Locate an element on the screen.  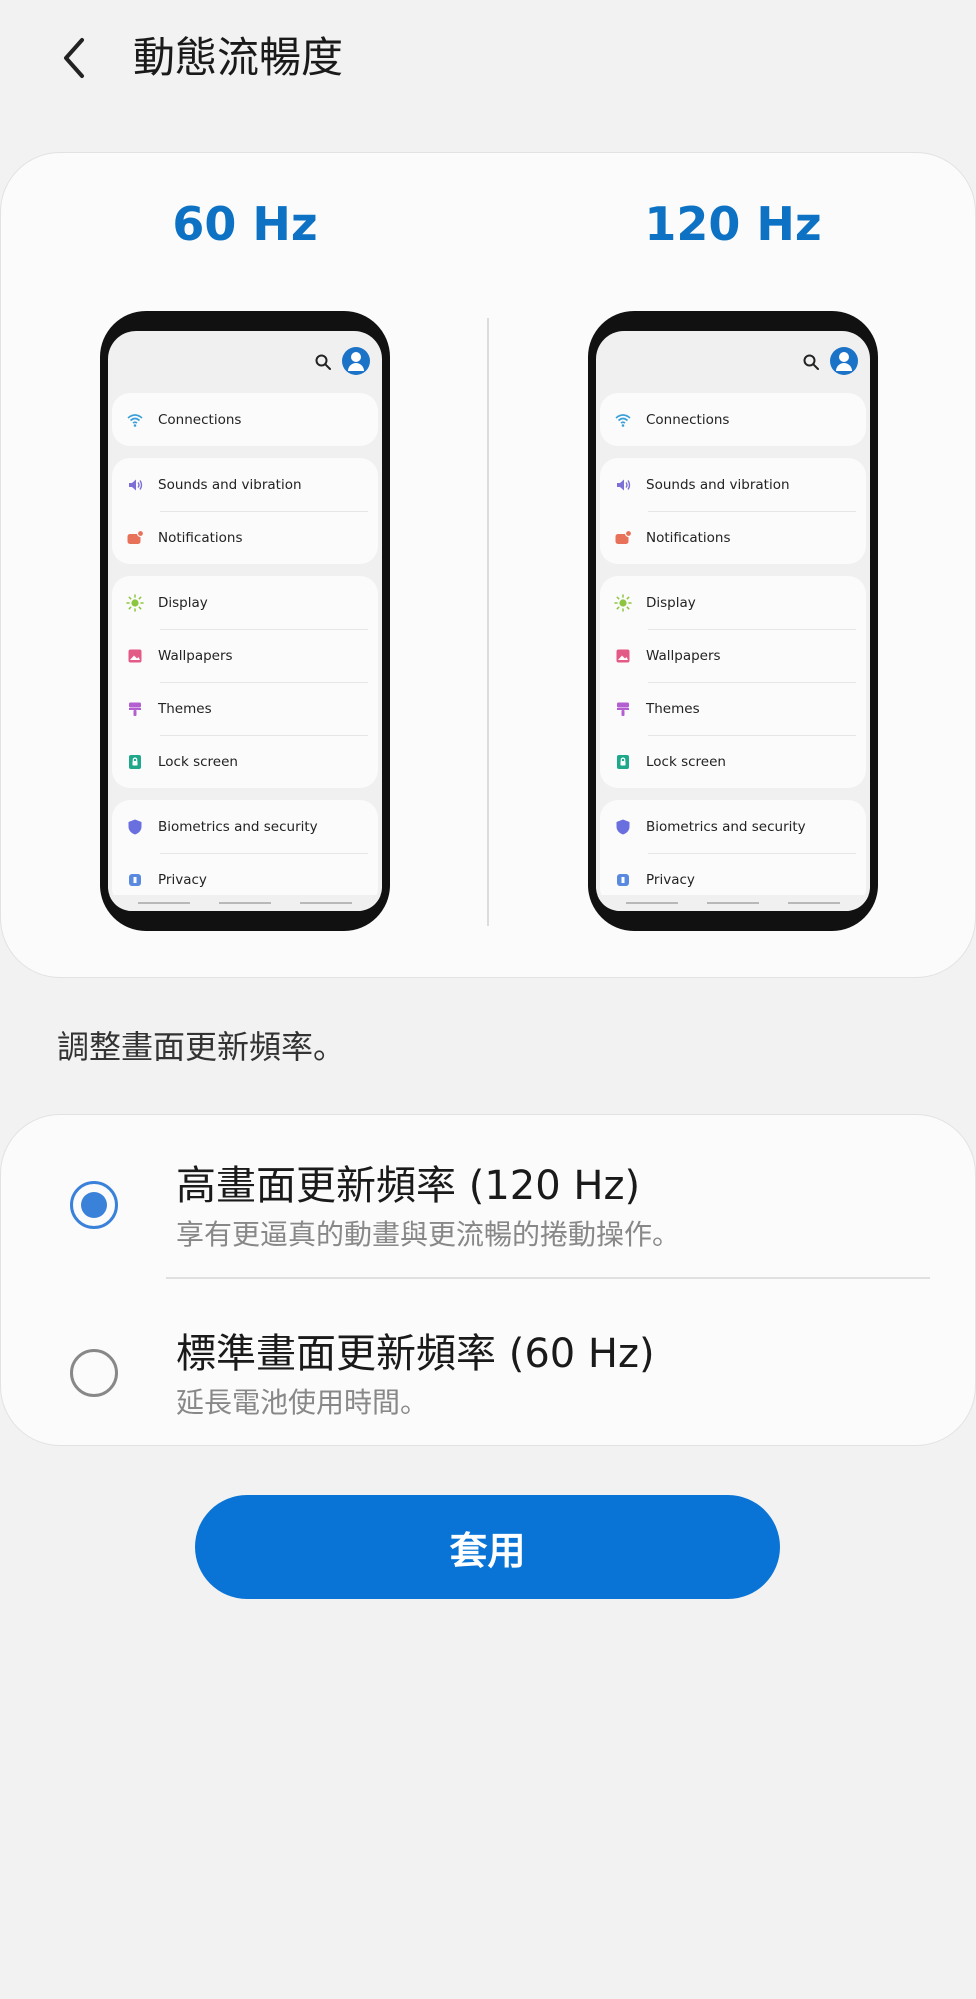
option-title: 標準畫面更新頻率 (60 Hz) is located at coordinates (415, 1354).